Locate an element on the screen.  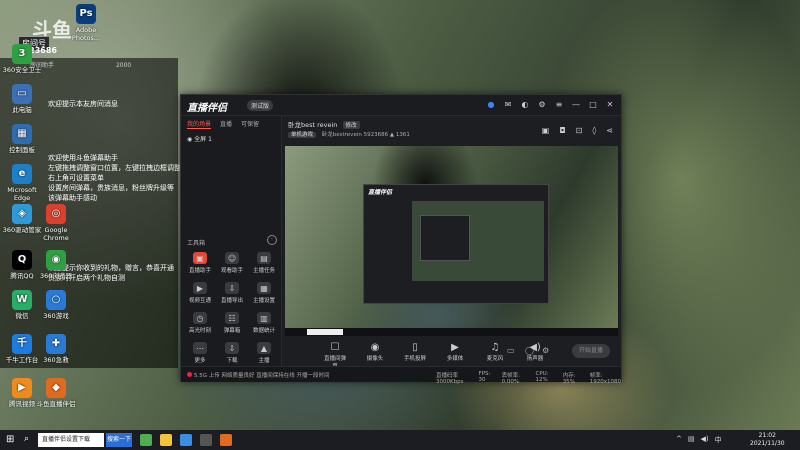
stream-meta: 单机游戏 卧龙bestrevein 5923686 ▲ 1361 is located at coordinates (349, 134).